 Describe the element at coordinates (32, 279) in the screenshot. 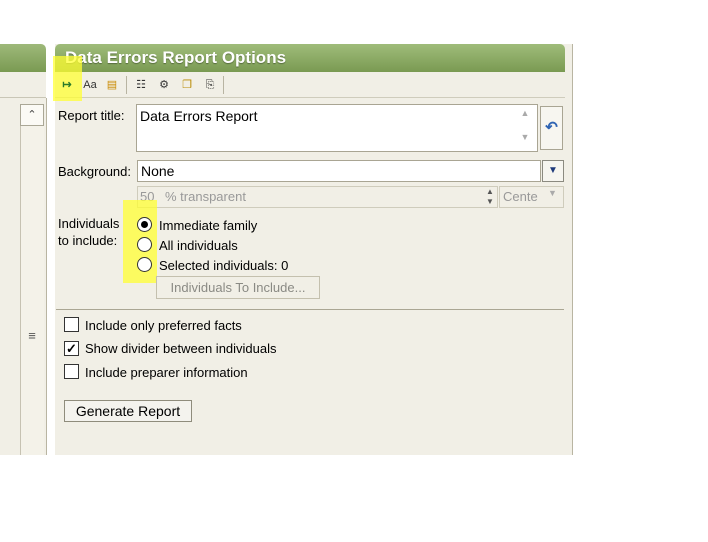

I see `left-scrollbar` at that location.